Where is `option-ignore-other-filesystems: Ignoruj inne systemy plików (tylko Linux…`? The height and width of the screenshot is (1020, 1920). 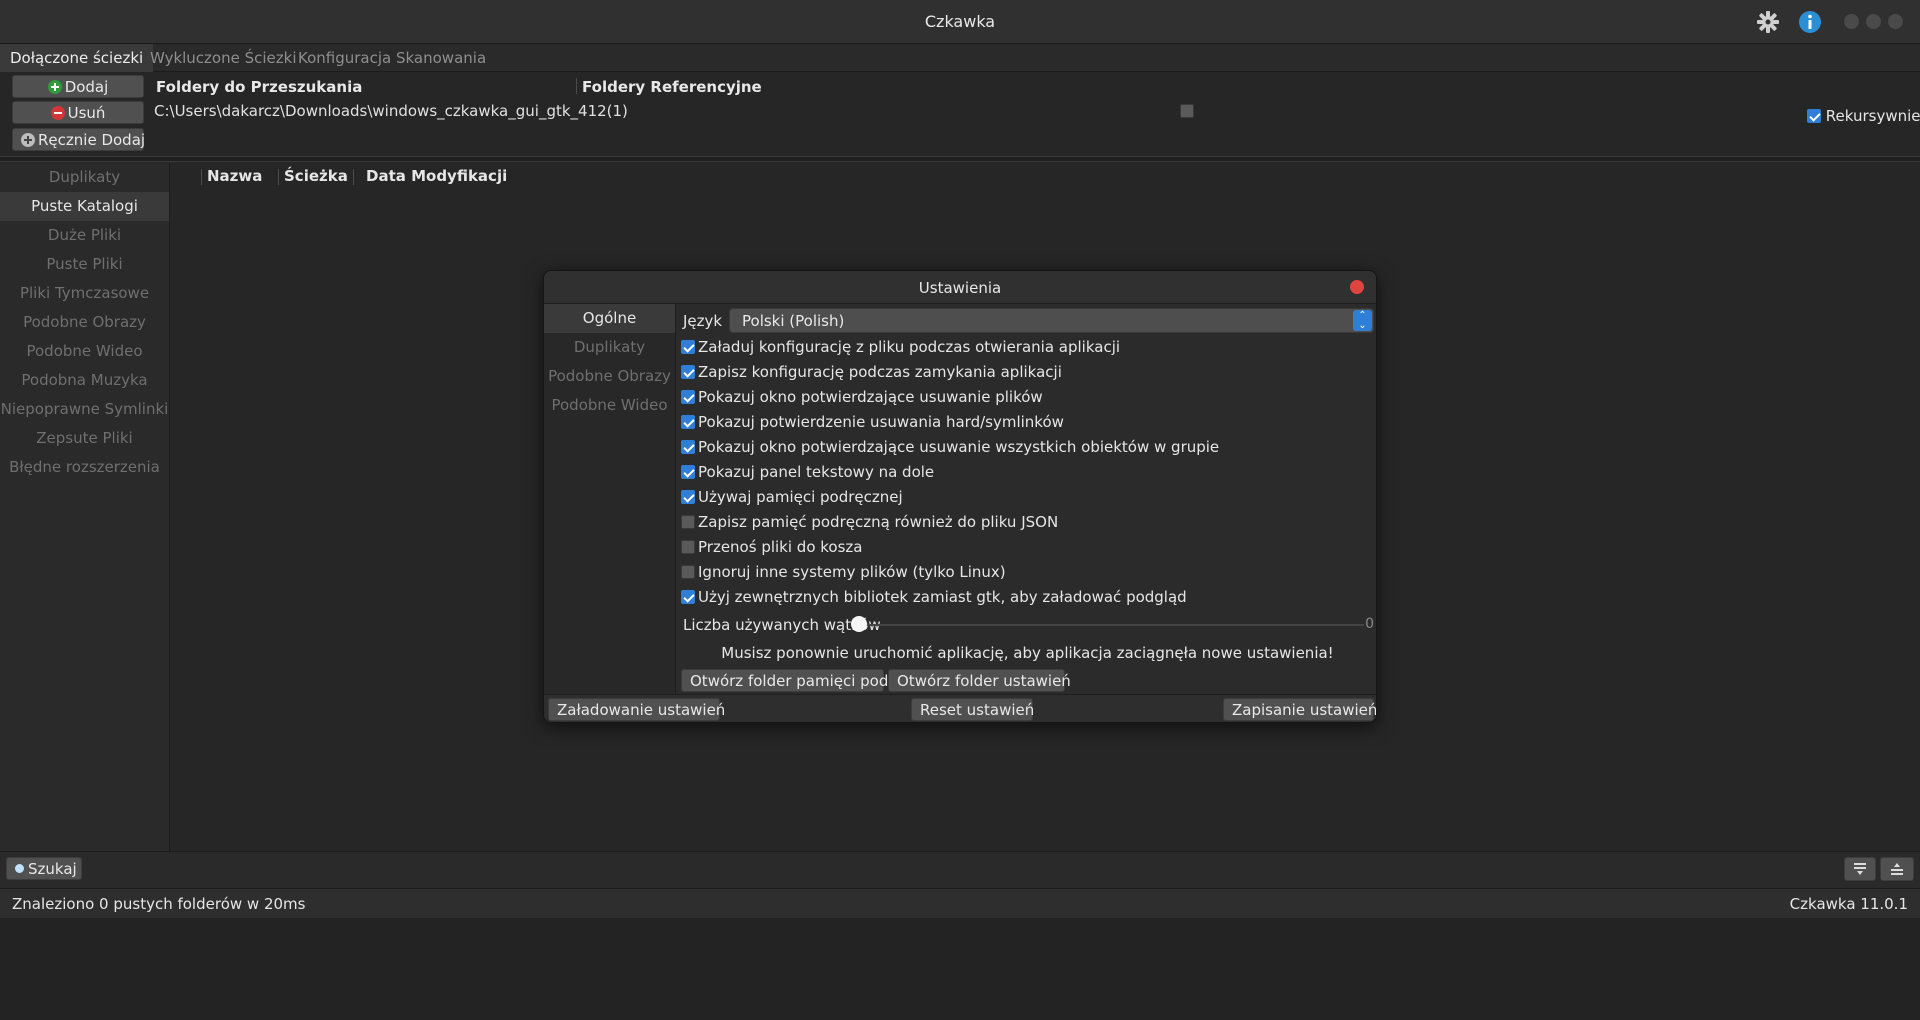
option-ignore-other-filesystems: Ignoruj inne systemy plików (tylko Linux… is located at coordinates (843, 573).